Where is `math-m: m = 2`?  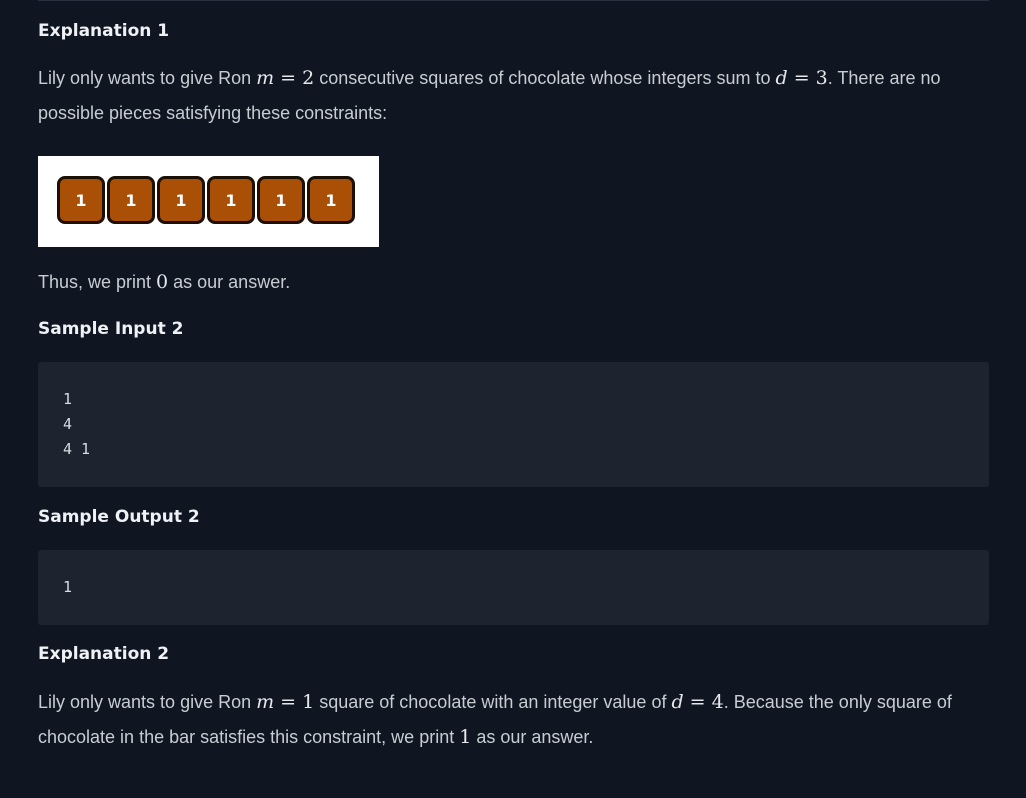
math-m: m = 2 is located at coordinates (285, 78).